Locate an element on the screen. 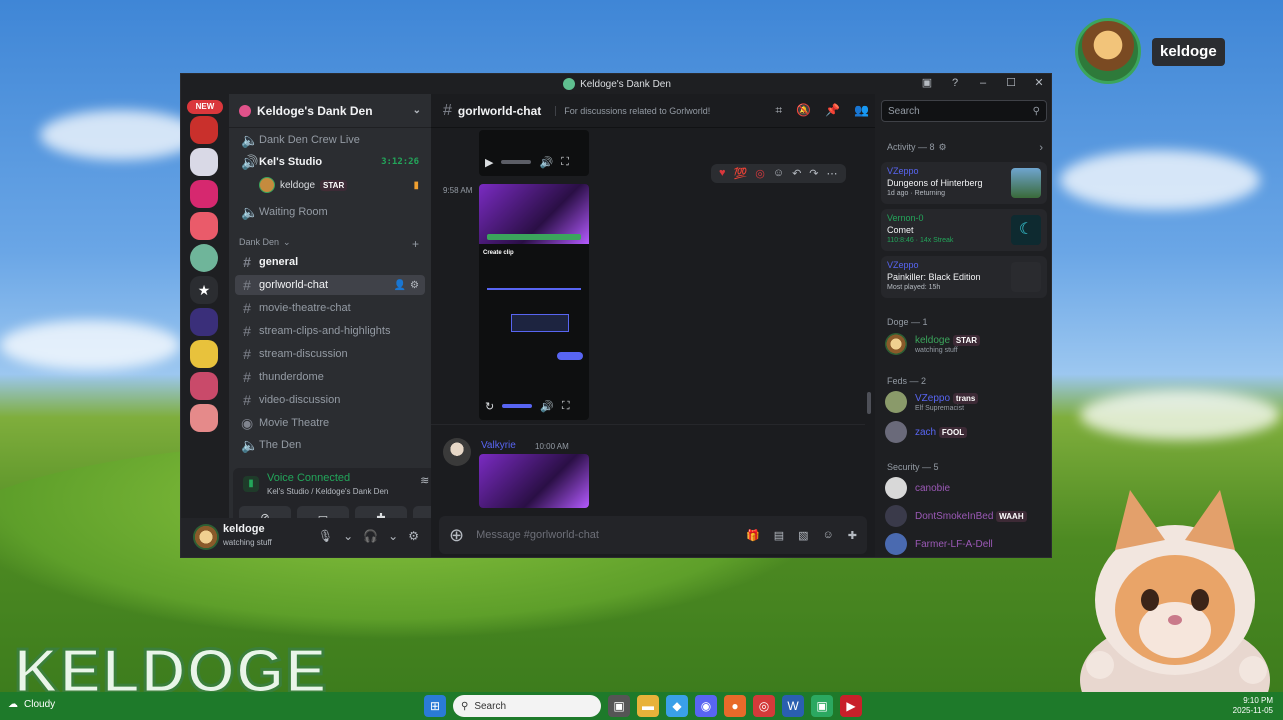  video-embed: ▶ 🔊 ⛶ is located at coordinates (534, 153).